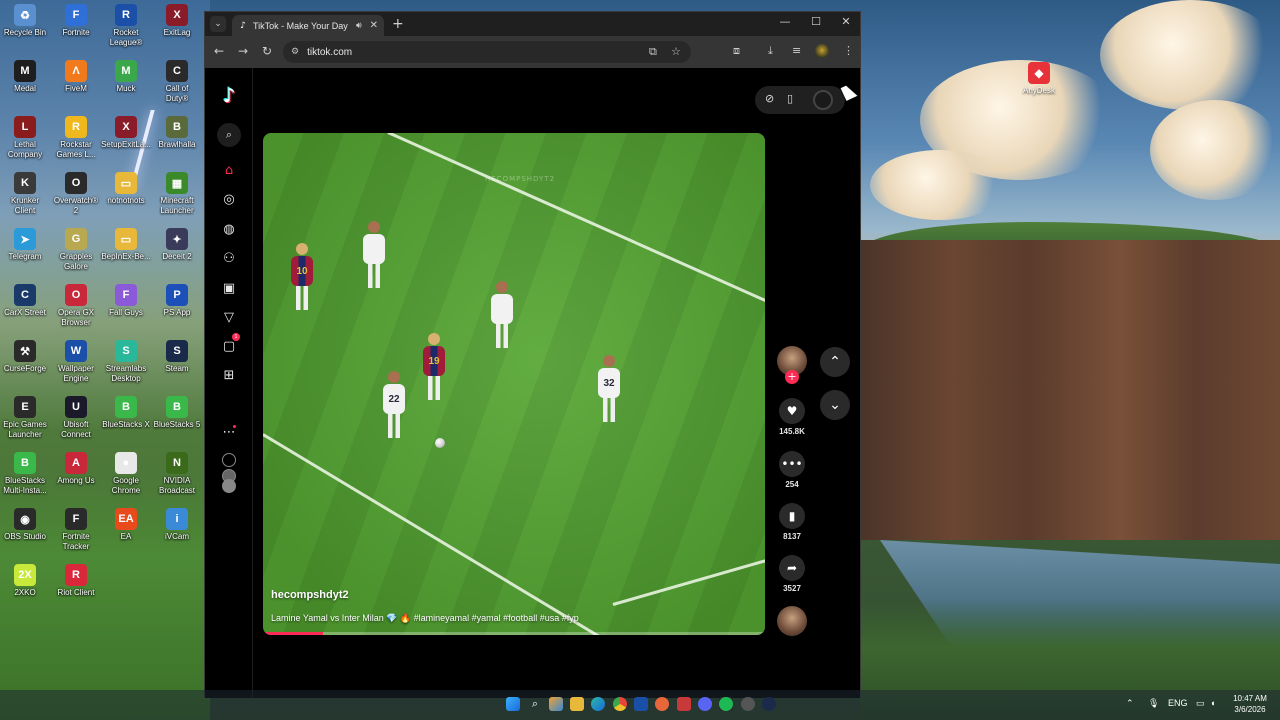 The height and width of the screenshot is (720, 1280). What do you see at coordinates (126, 26) in the screenshot?
I see `desktop-icon: R Rocket League®` at bounding box center [126, 26].